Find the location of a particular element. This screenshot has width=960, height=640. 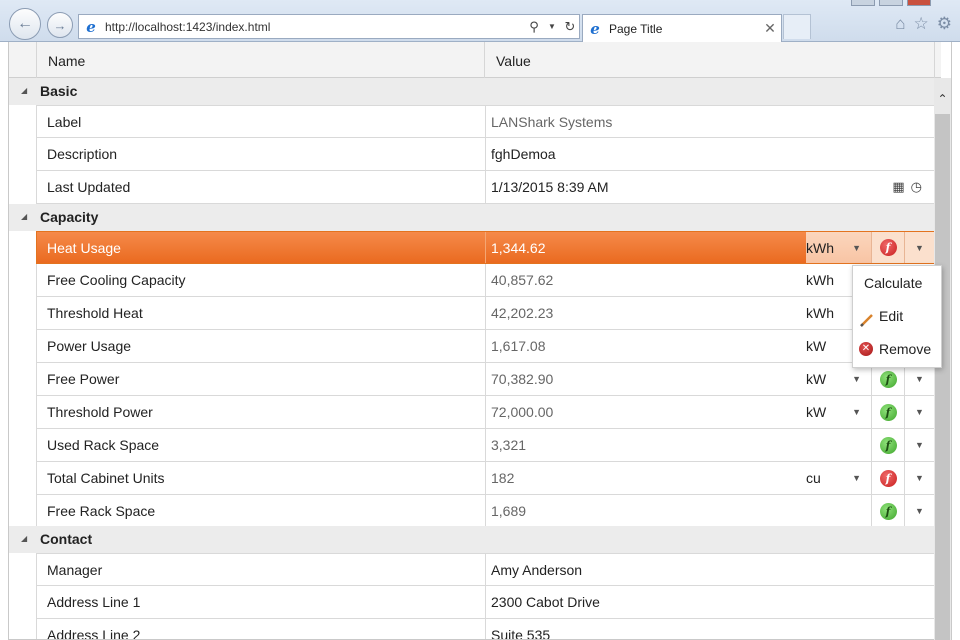

clock-icon: ◷ is located at coordinates (916, 187).